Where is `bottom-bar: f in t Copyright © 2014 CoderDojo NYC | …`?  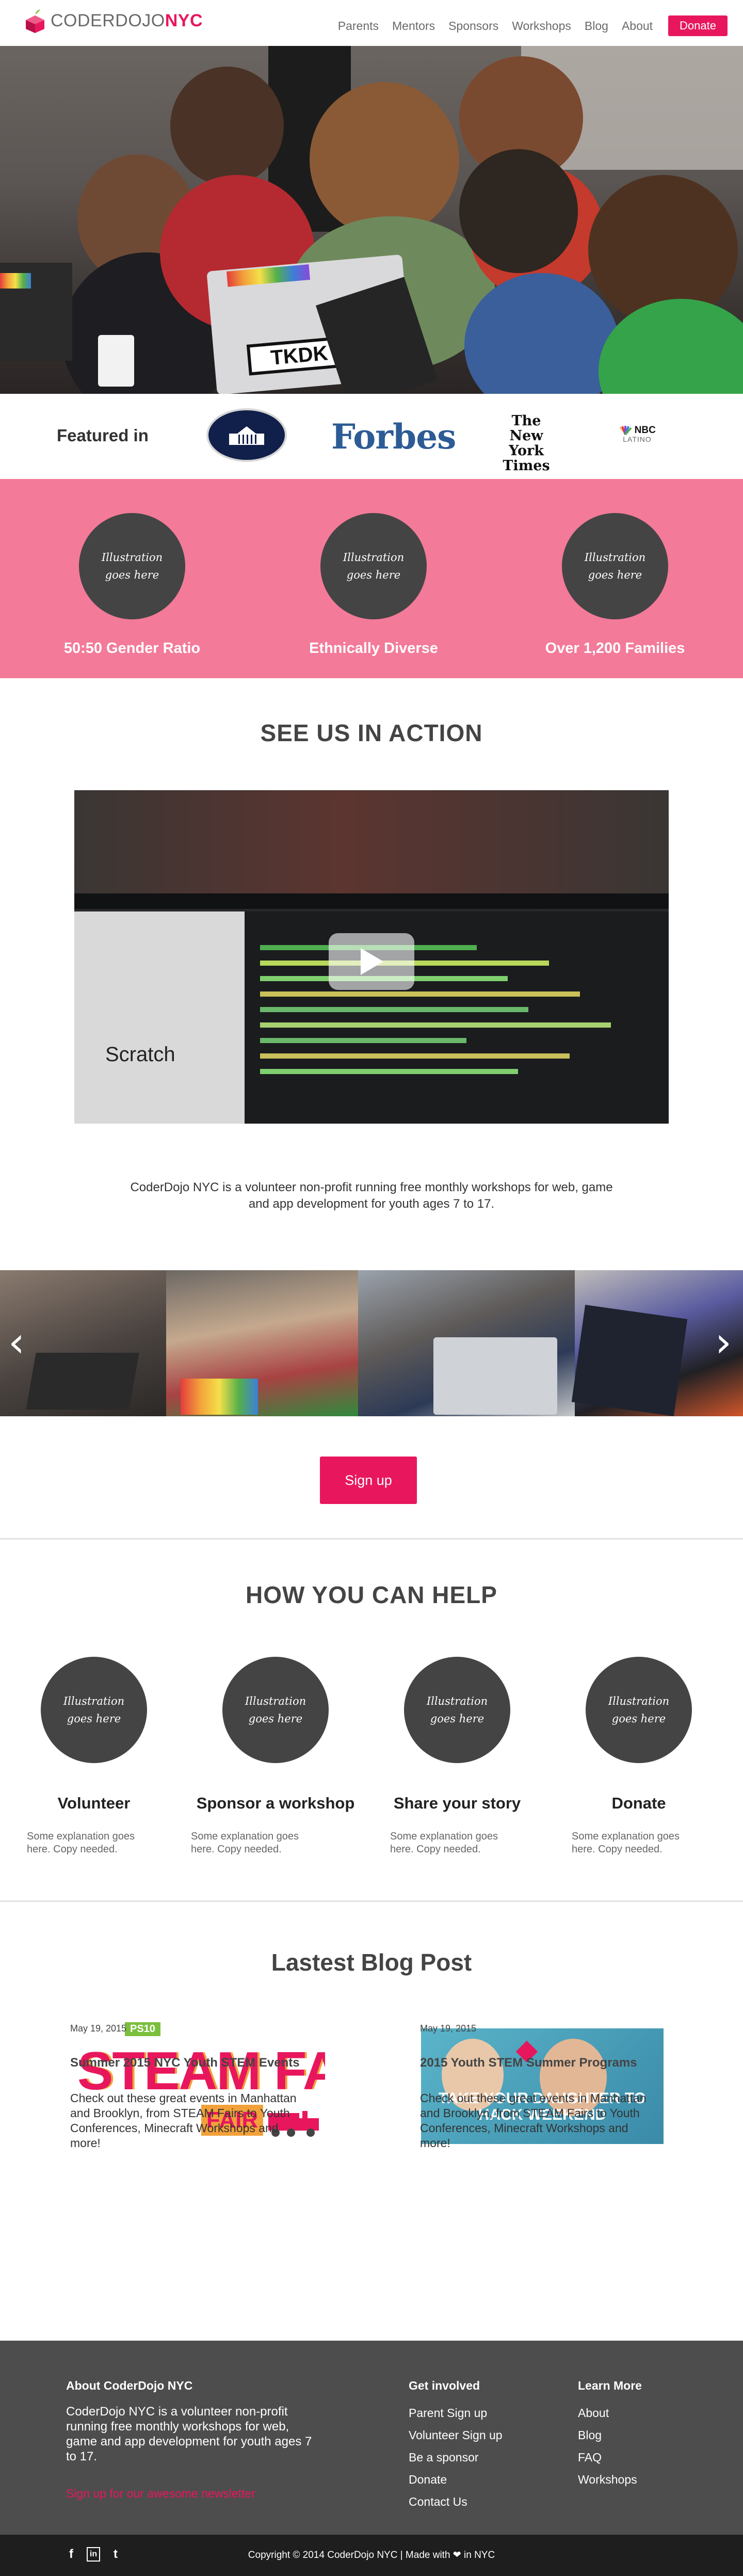 bottom-bar: f in t Copyright © 2014 CoderDojo NYC | … is located at coordinates (372, 2555).